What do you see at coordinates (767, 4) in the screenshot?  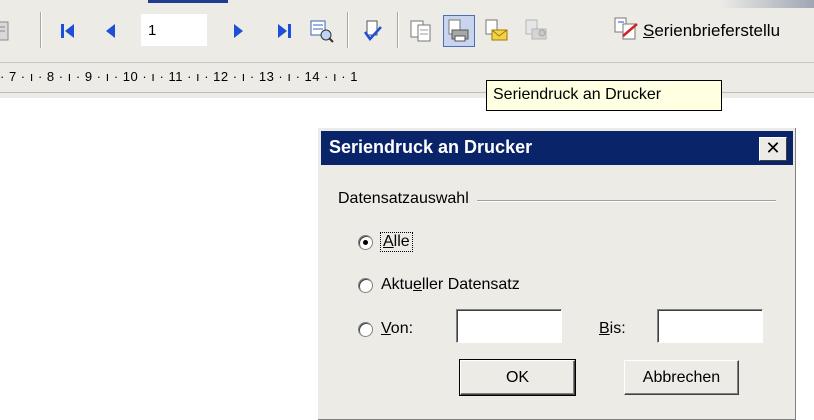 I see `toolbar-top-gradient` at bounding box center [767, 4].